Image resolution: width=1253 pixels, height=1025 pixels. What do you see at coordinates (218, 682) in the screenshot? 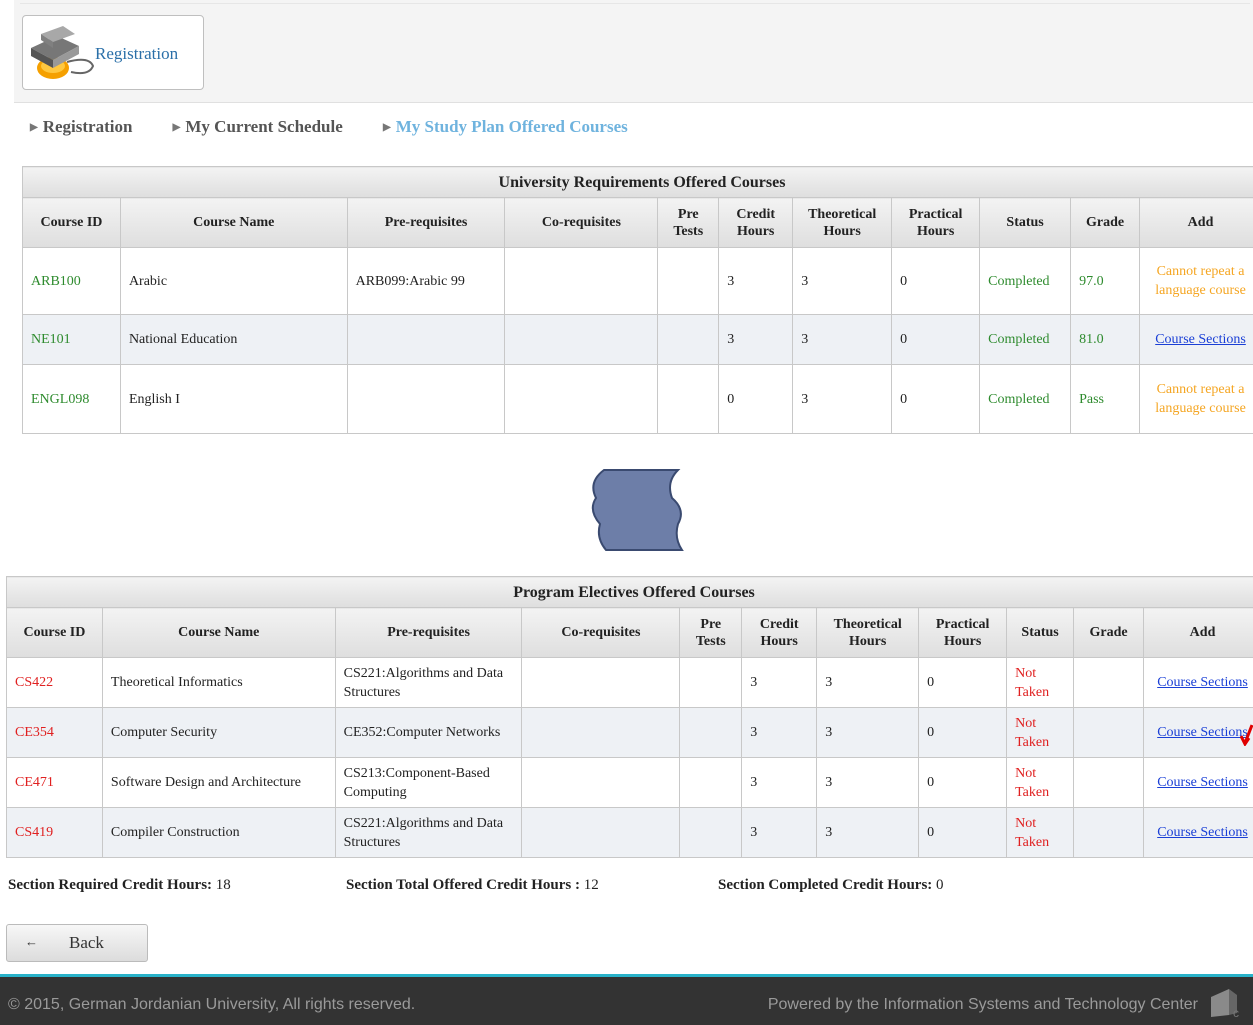
I see `cell-course-name: Theoretical Informatics` at bounding box center [218, 682].